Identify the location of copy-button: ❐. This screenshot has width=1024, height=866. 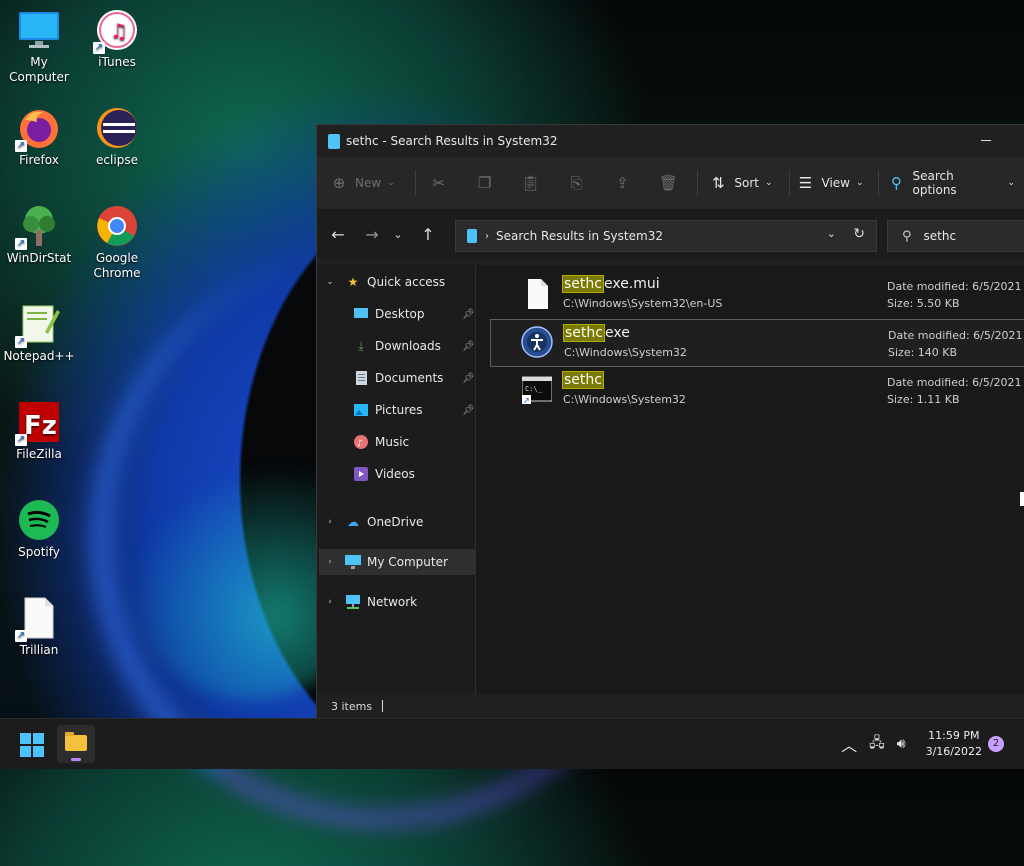
(485, 183).